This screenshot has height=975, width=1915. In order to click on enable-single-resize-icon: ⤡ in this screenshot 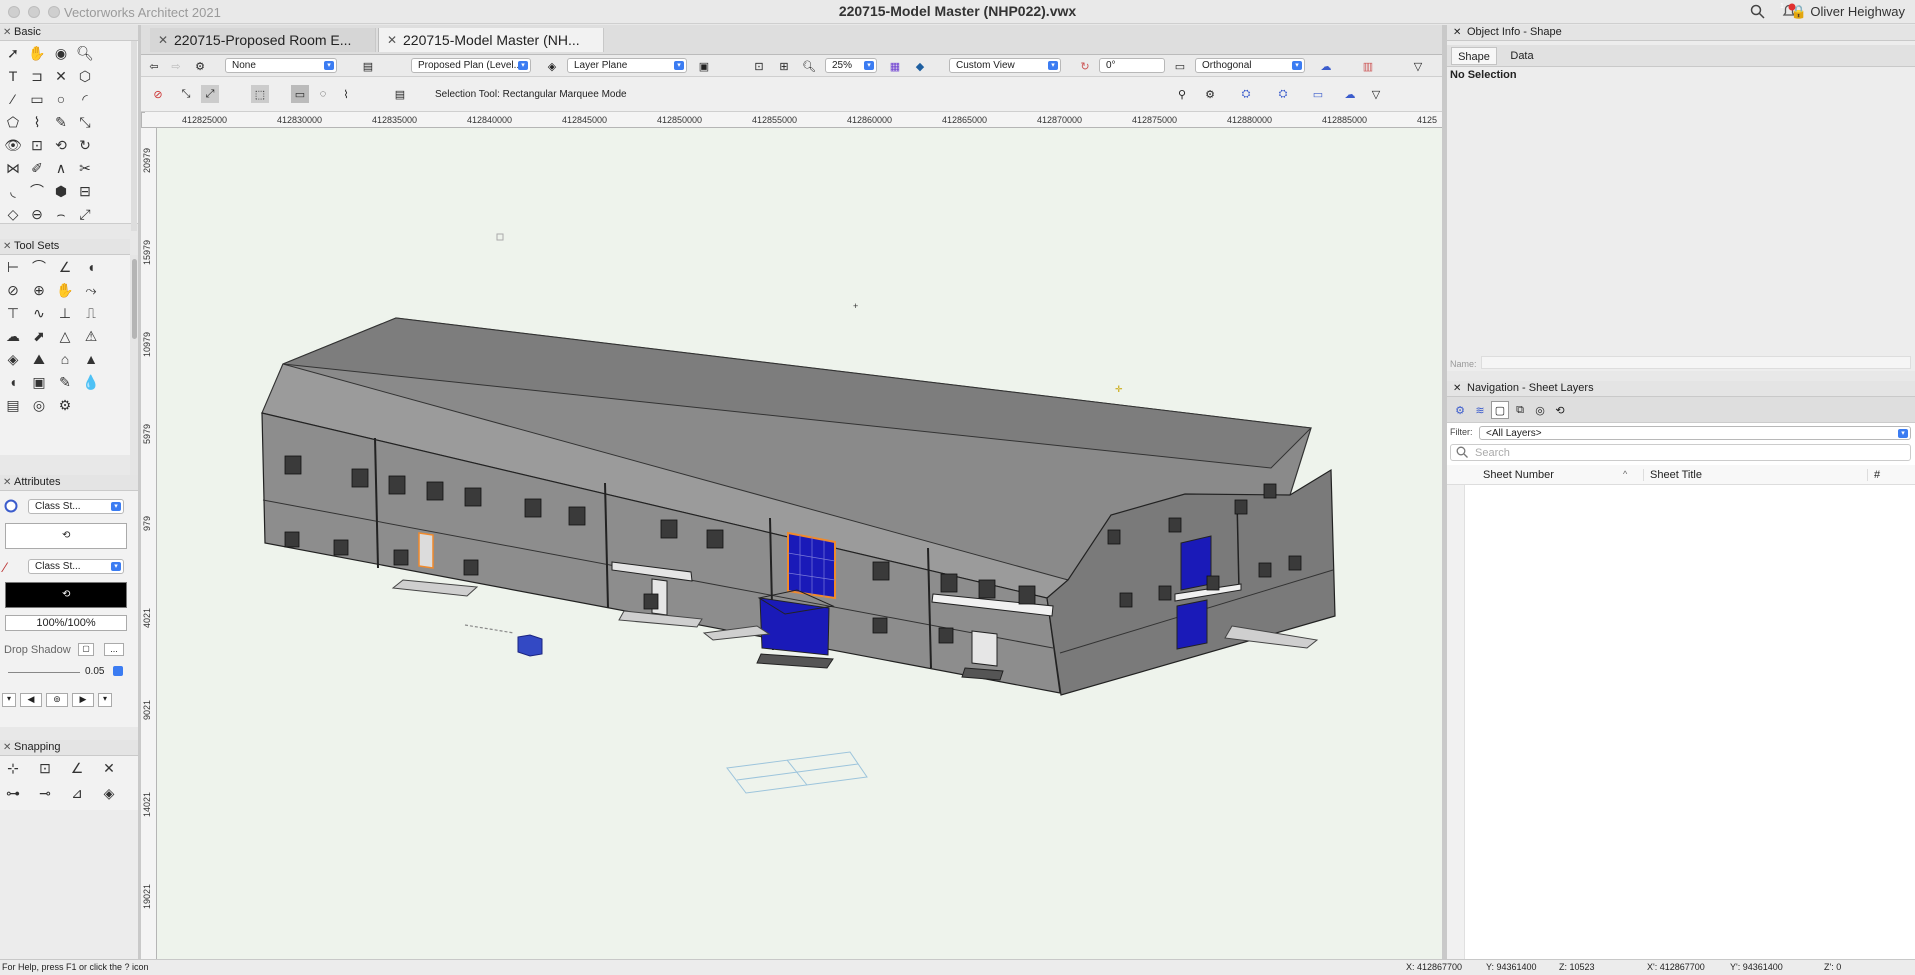, I will do `click(186, 94)`.